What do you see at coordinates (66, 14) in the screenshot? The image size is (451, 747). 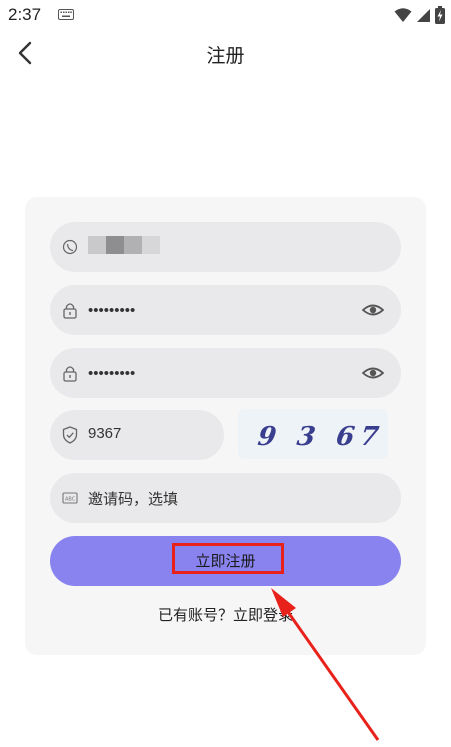 I see `keyboard-icon` at bounding box center [66, 14].